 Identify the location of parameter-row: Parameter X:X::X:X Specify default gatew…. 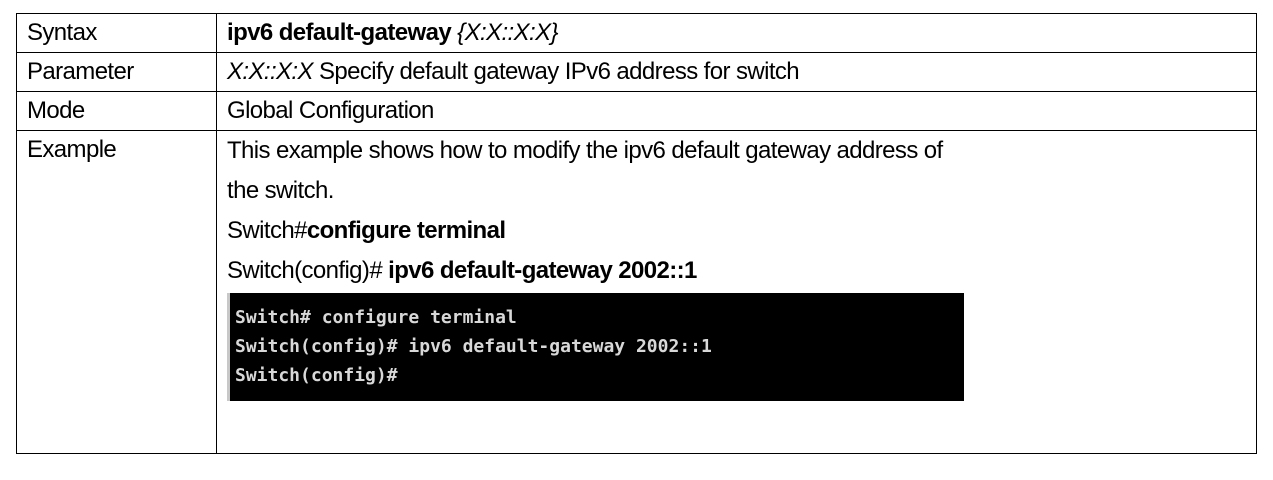
(636, 72).